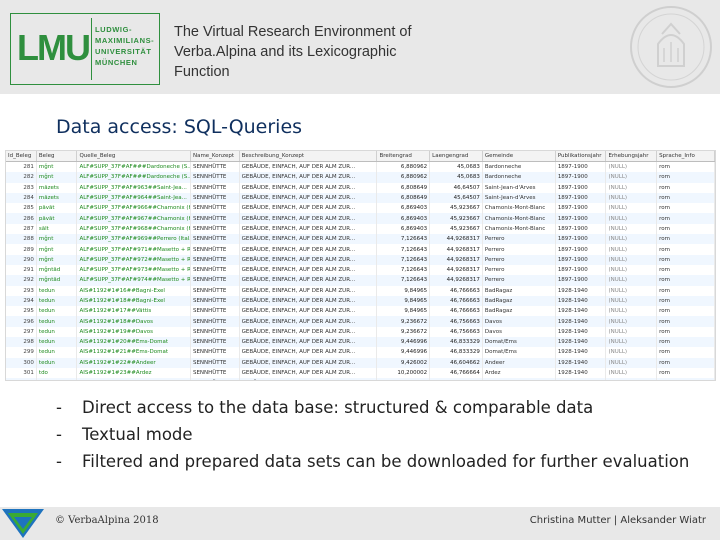 The image size is (720, 540). Describe the element at coordinates (519, 229) in the screenshot. I see `table-cell: Chamonix-Mont-Blanc` at that location.